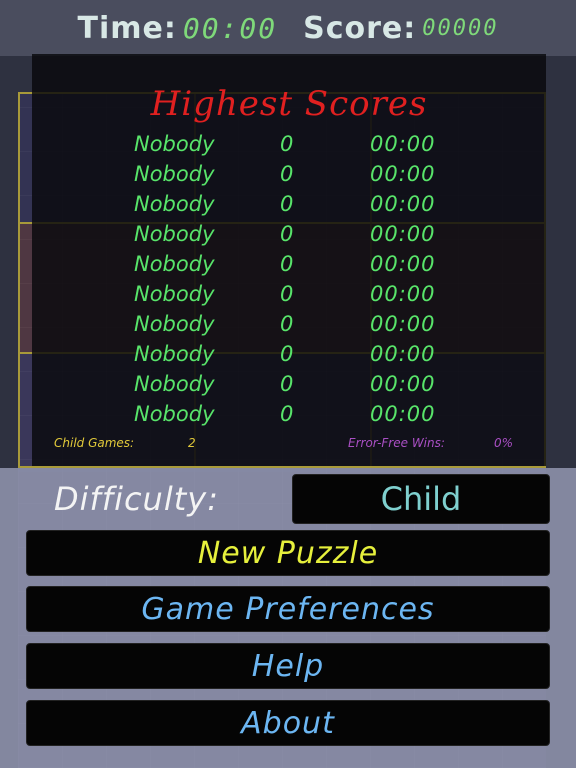 The image size is (576, 768). Describe the element at coordinates (289, 104) in the screenshot. I see `high-scores-title: Highest Scores` at that location.